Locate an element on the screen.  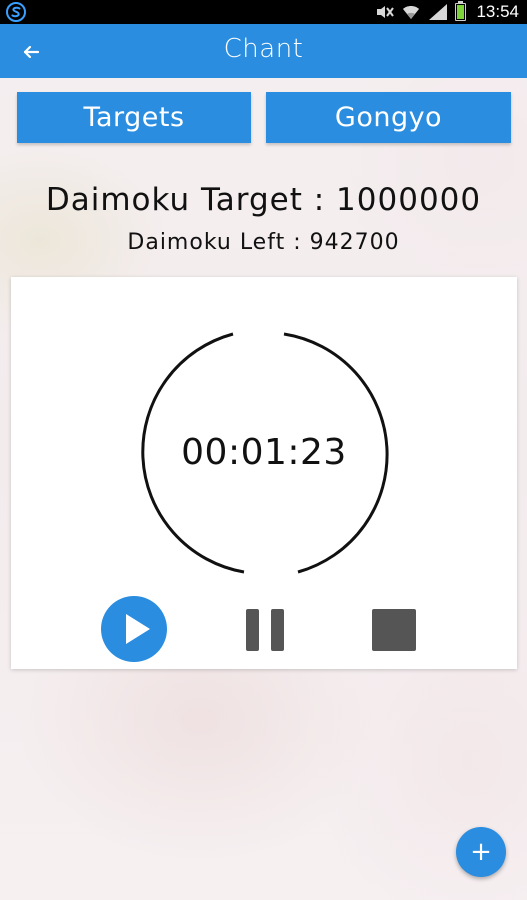
page-title: Chant is located at coordinates (263, 49).